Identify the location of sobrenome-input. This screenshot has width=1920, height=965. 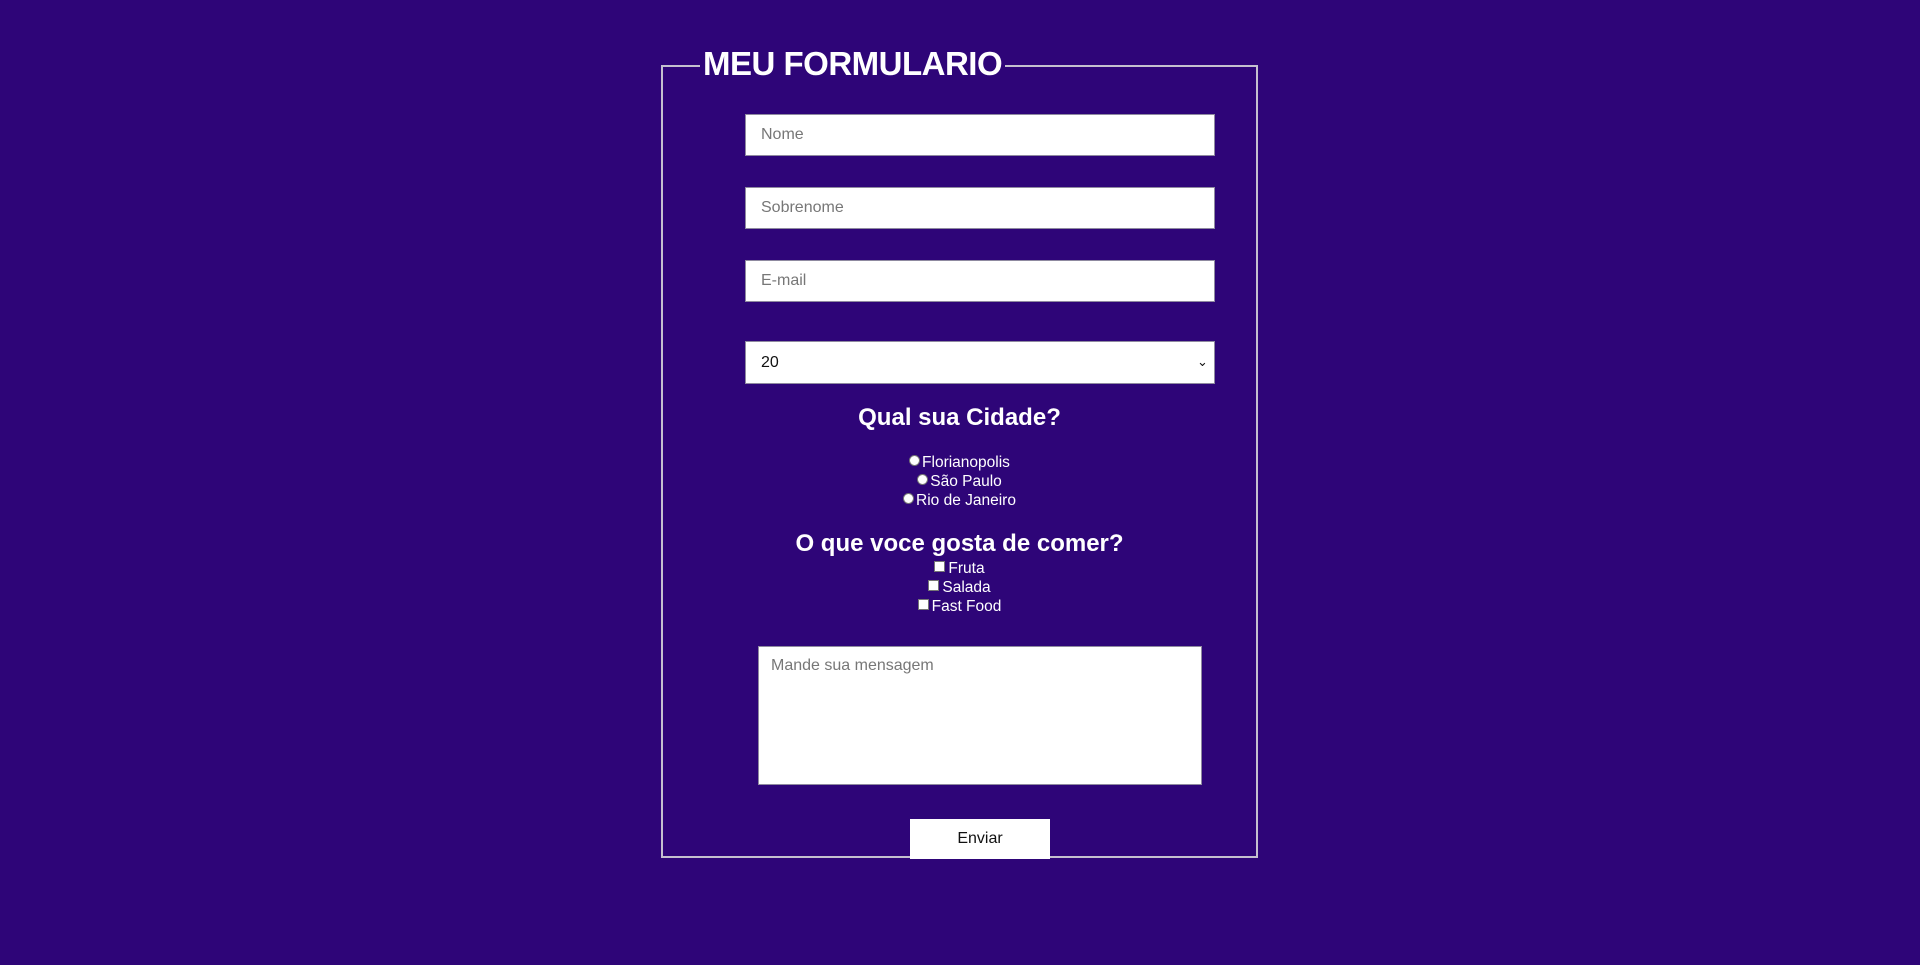
(980, 208).